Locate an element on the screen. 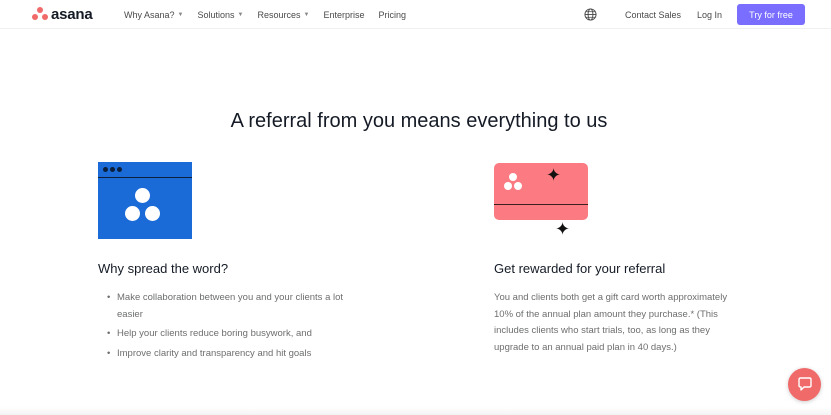 This screenshot has height=415, width=831. nav-item-pricing: Pricing is located at coordinates (392, 15).